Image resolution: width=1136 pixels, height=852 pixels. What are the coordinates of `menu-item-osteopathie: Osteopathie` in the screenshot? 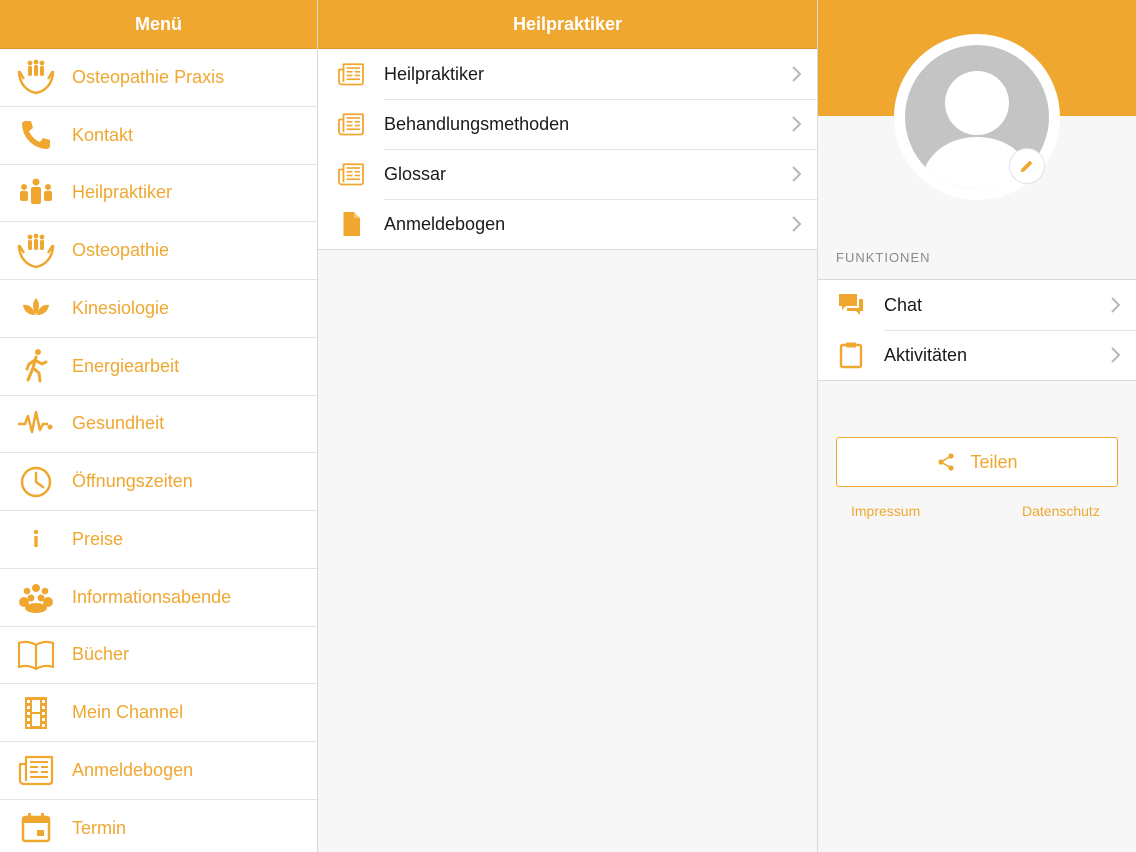 It's located at (158, 251).